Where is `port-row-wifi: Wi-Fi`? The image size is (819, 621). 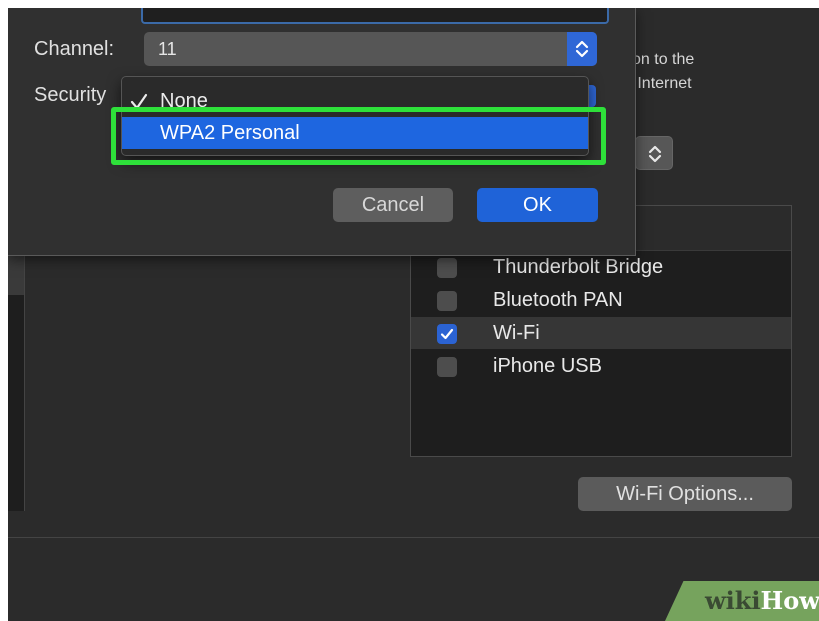
port-row-wifi: Wi-Fi is located at coordinates (601, 333).